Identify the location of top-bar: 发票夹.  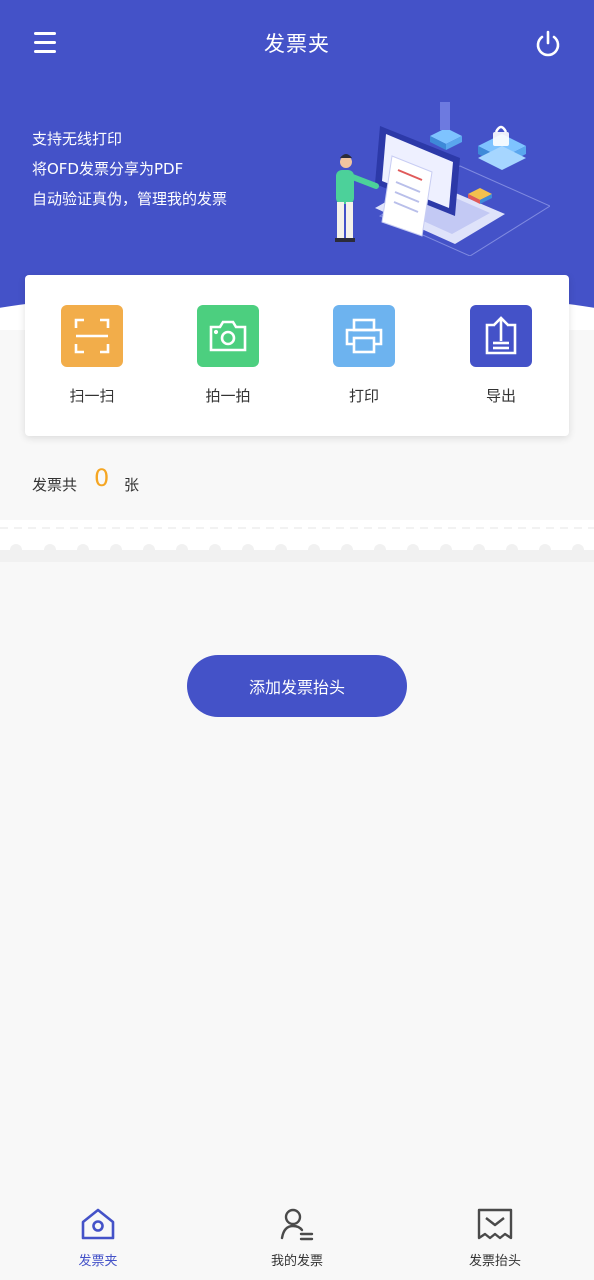
(297, 44).